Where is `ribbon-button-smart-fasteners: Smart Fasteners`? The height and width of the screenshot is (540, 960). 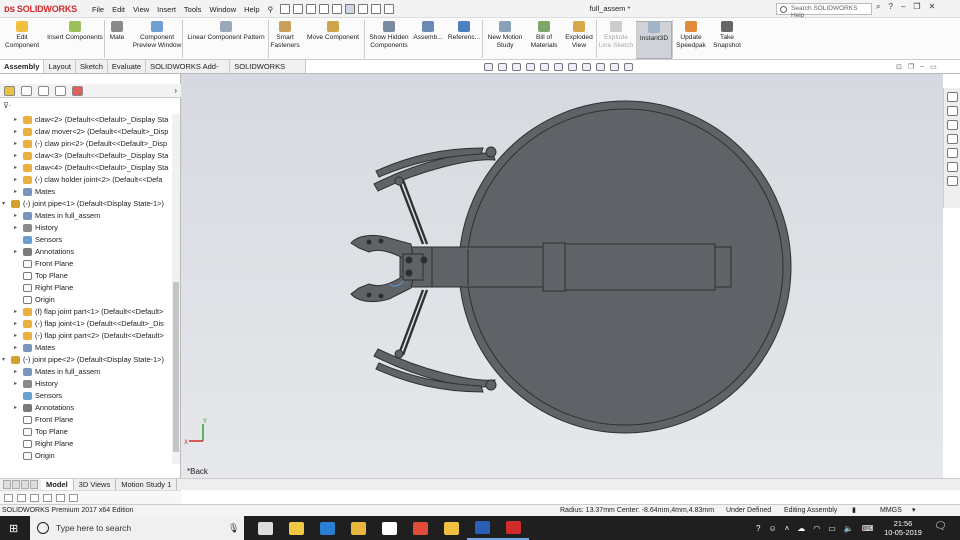
ribbon-button-smart-fasteners: Smart Fasteners is located at coordinates (285, 40).